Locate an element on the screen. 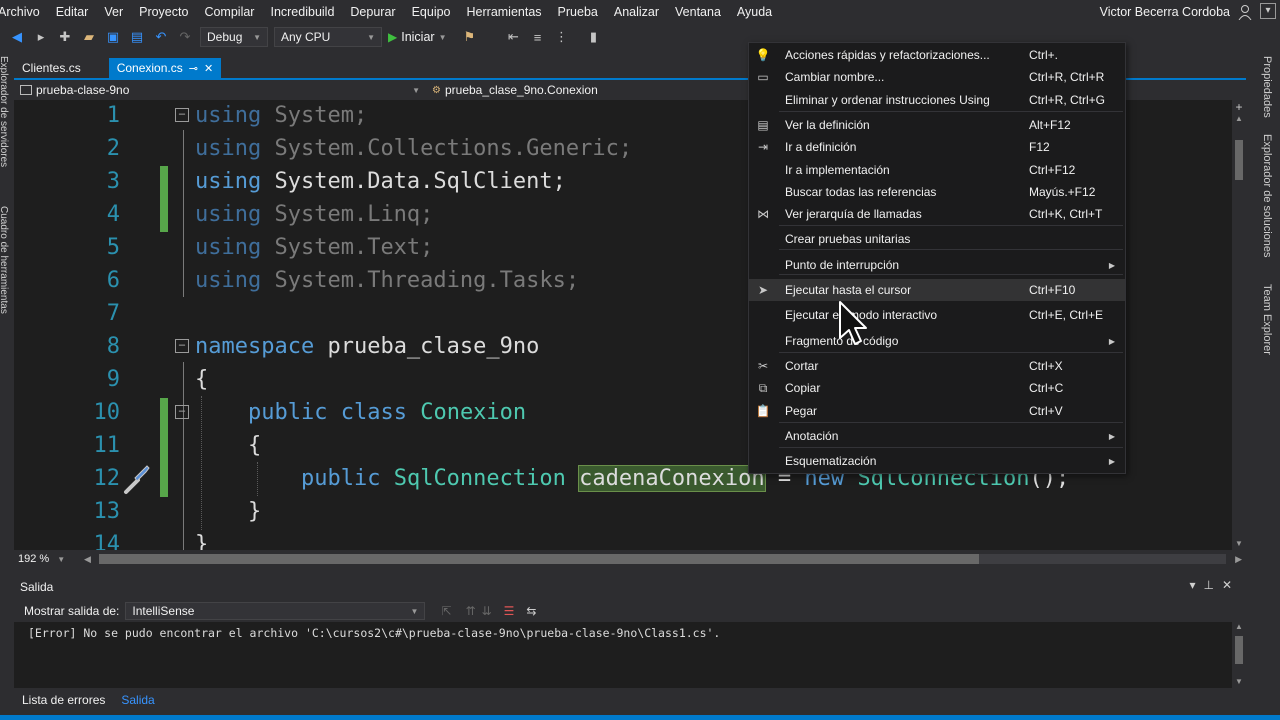  menu-item-label: Esquematización is located at coordinates (831, 461).